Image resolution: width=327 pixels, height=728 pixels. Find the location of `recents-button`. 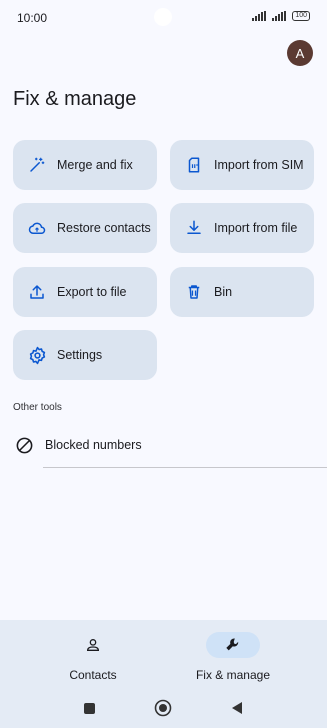

recents-button is located at coordinates (89, 708).